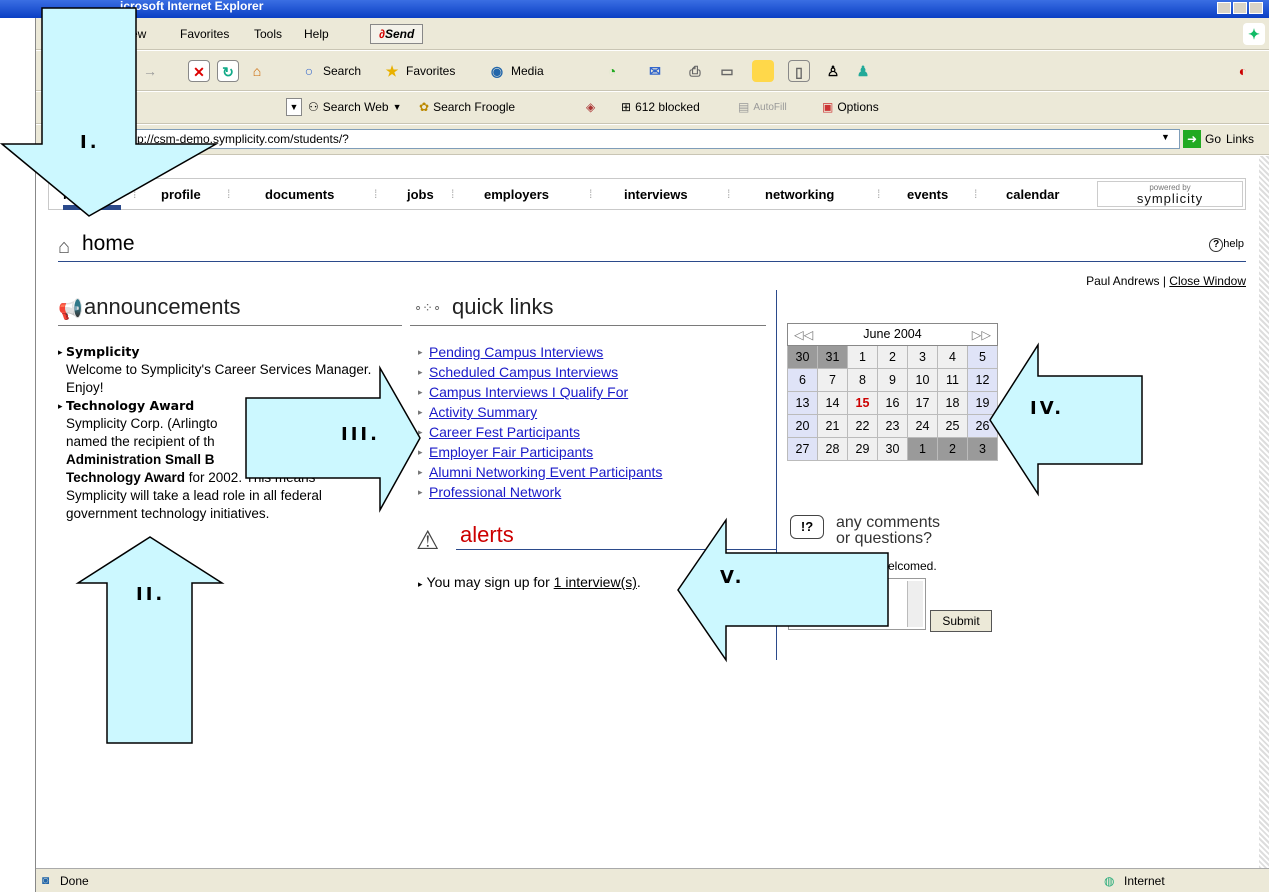 The width and height of the screenshot is (1269, 892). Describe the element at coordinates (333, 439) in the screenshot. I see `annotation-arrow-iii` at that location.